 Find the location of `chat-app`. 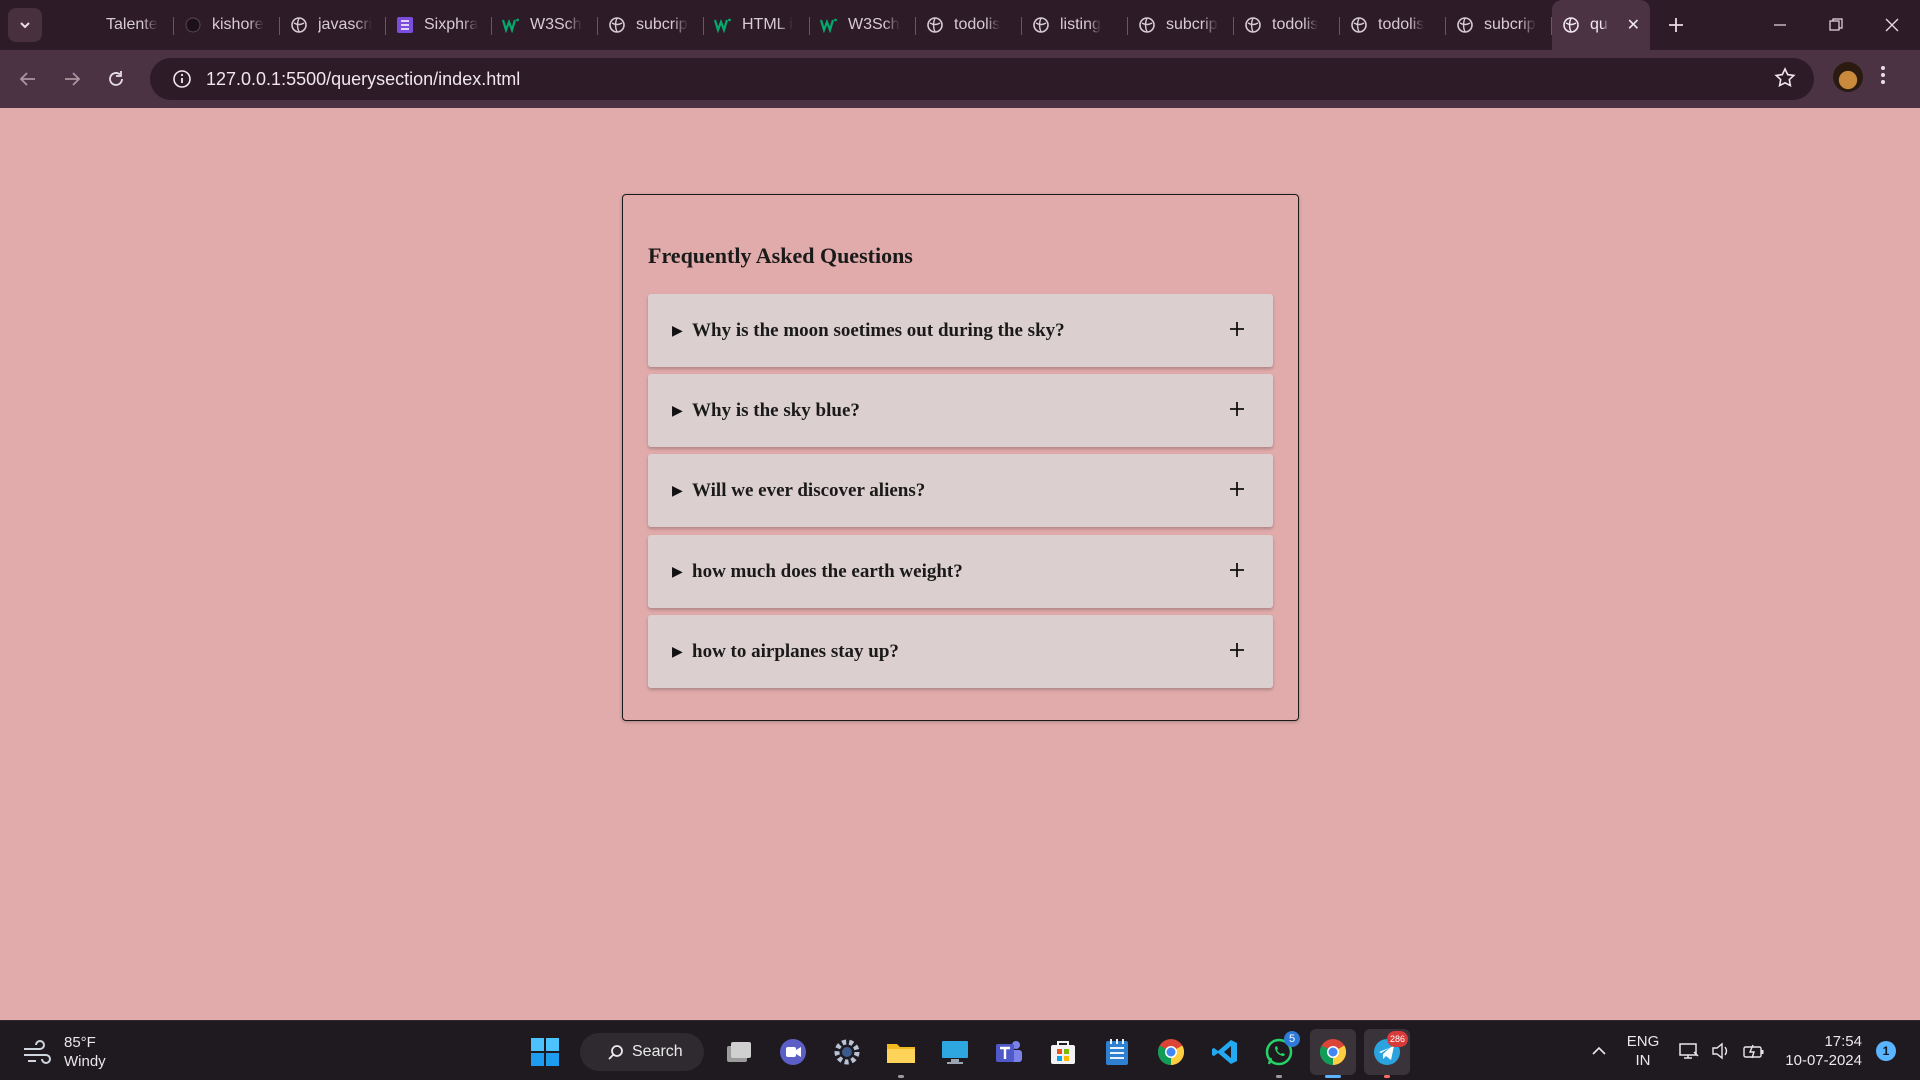

chat-app is located at coordinates (793, 1052).